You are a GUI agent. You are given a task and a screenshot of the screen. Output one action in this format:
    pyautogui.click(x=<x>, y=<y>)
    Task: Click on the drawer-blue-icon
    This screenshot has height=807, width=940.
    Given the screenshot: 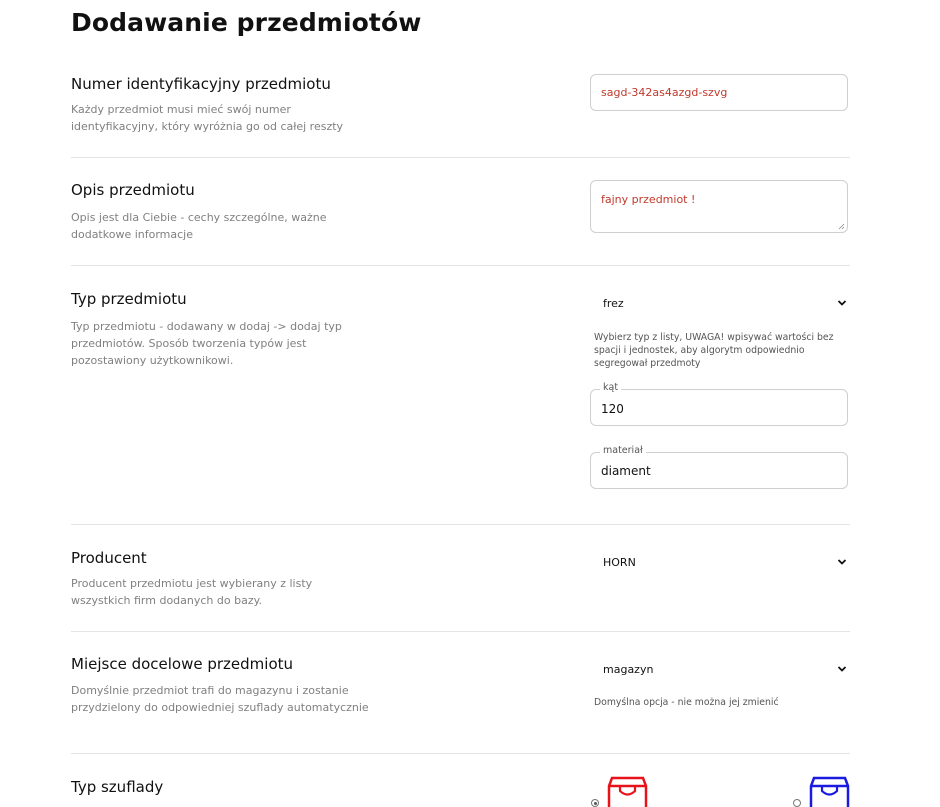 What is the action you would take?
    pyautogui.click(x=830, y=791)
    